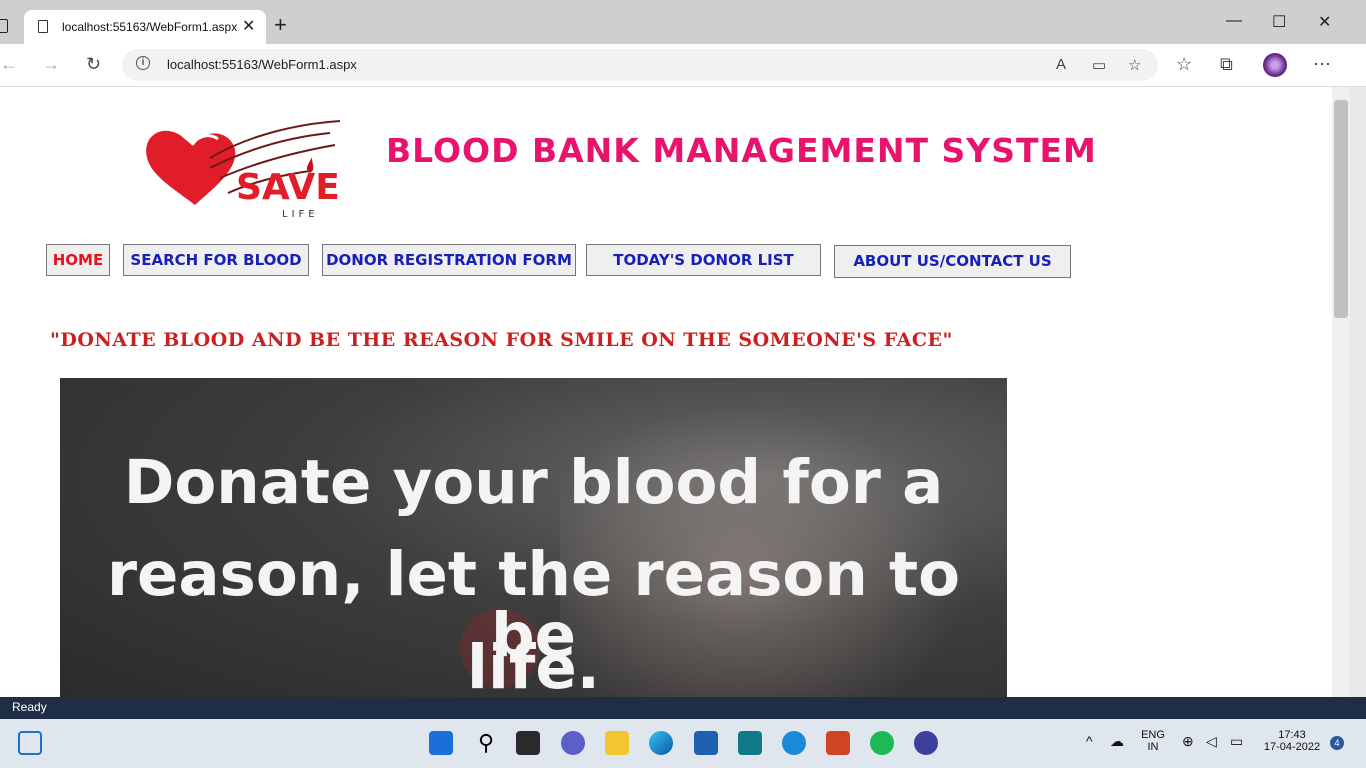  Describe the element at coordinates (882, 743) in the screenshot. I see `spotify-icon` at that location.